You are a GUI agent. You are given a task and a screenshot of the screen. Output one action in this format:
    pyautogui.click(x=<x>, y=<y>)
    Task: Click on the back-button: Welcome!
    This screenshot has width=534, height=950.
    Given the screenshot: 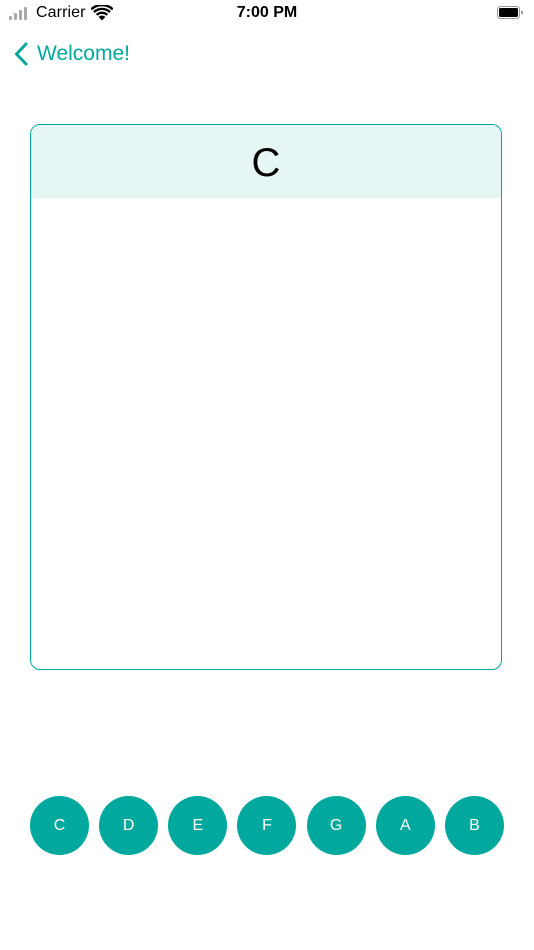 What is the action you would take?
    pyautogui.click(x=72, y=54)
    